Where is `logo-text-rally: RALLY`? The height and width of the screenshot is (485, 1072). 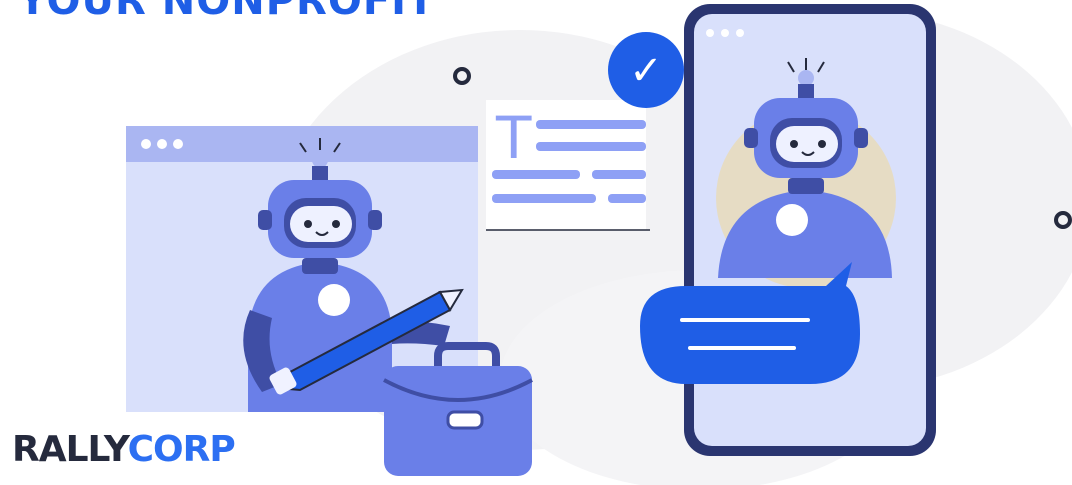 logo-text-rally: RALLY is located at coordinates (70, 449).